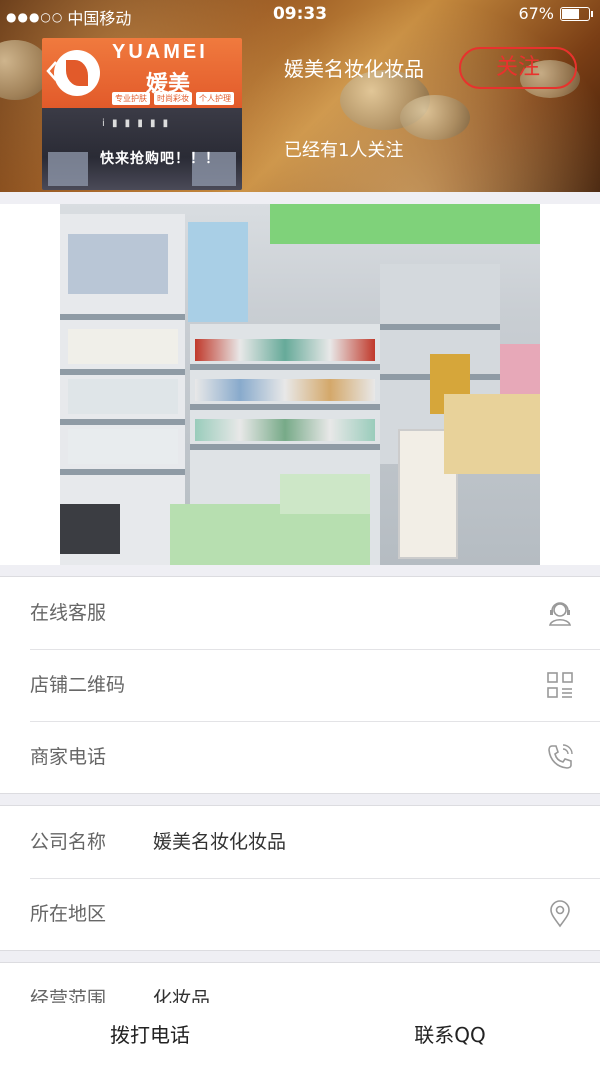 The width and height of the screenshot is (600, 1067). What do you see at coordinates (142, 149) in the screenshot?
I see `storefront: i ▮ ▮ ▮ ▮ ▮ 快来抢购吧！！！` at bounding box center [142, 149].